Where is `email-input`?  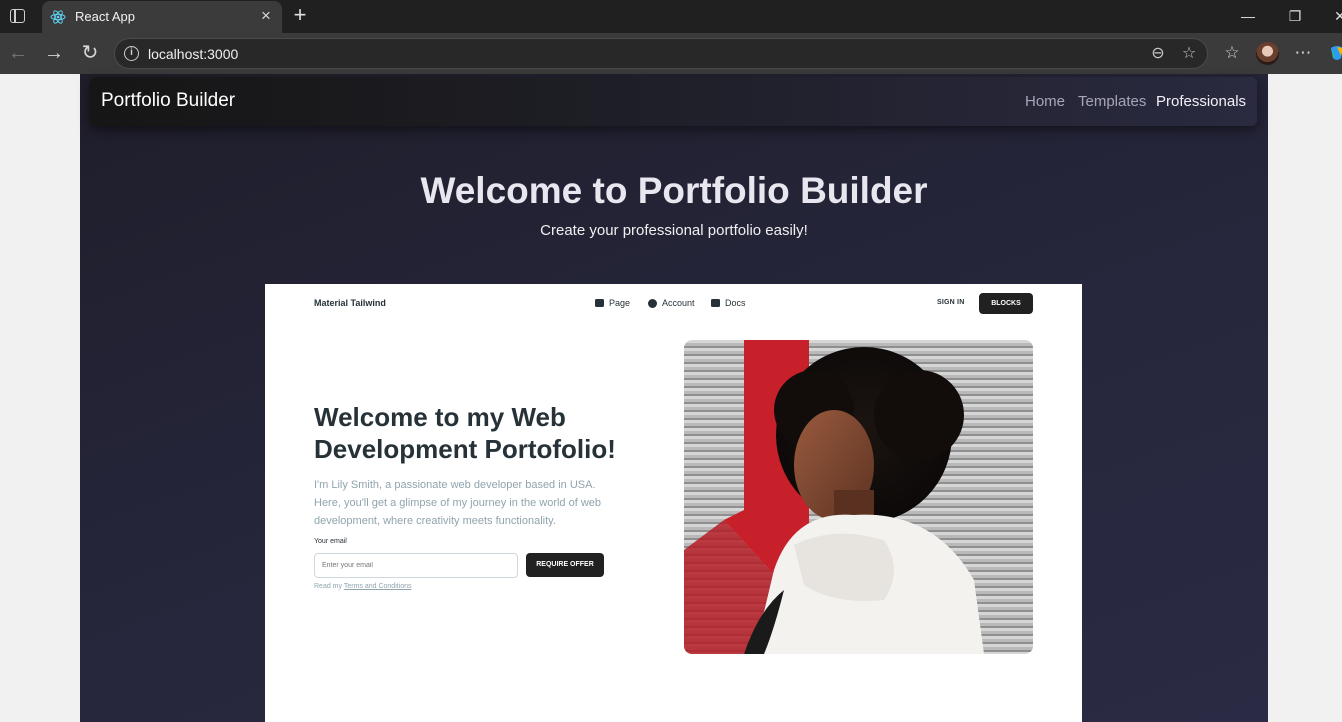
email-input is located at coordinates (416, 565).